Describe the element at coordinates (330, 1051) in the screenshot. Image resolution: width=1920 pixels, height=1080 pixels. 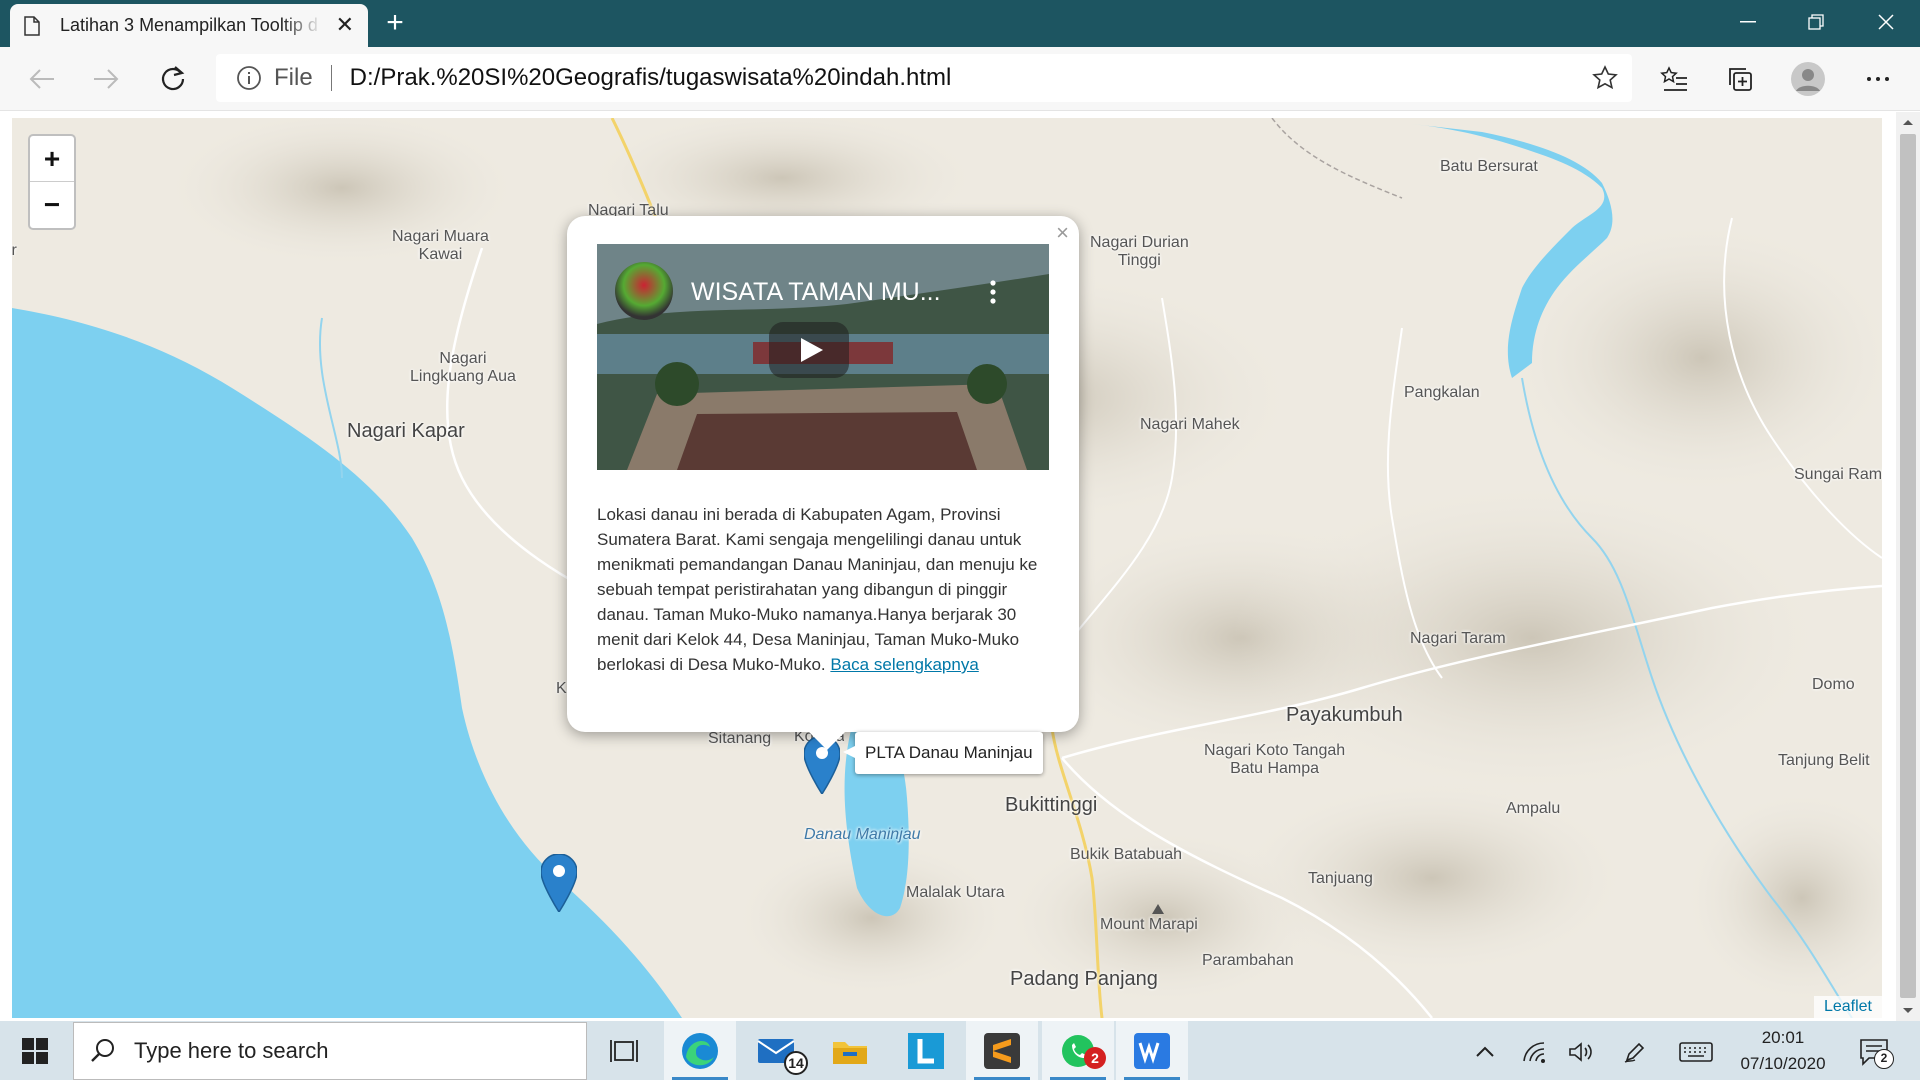
I see `taskbar-search-box: Type here to search` at that location.